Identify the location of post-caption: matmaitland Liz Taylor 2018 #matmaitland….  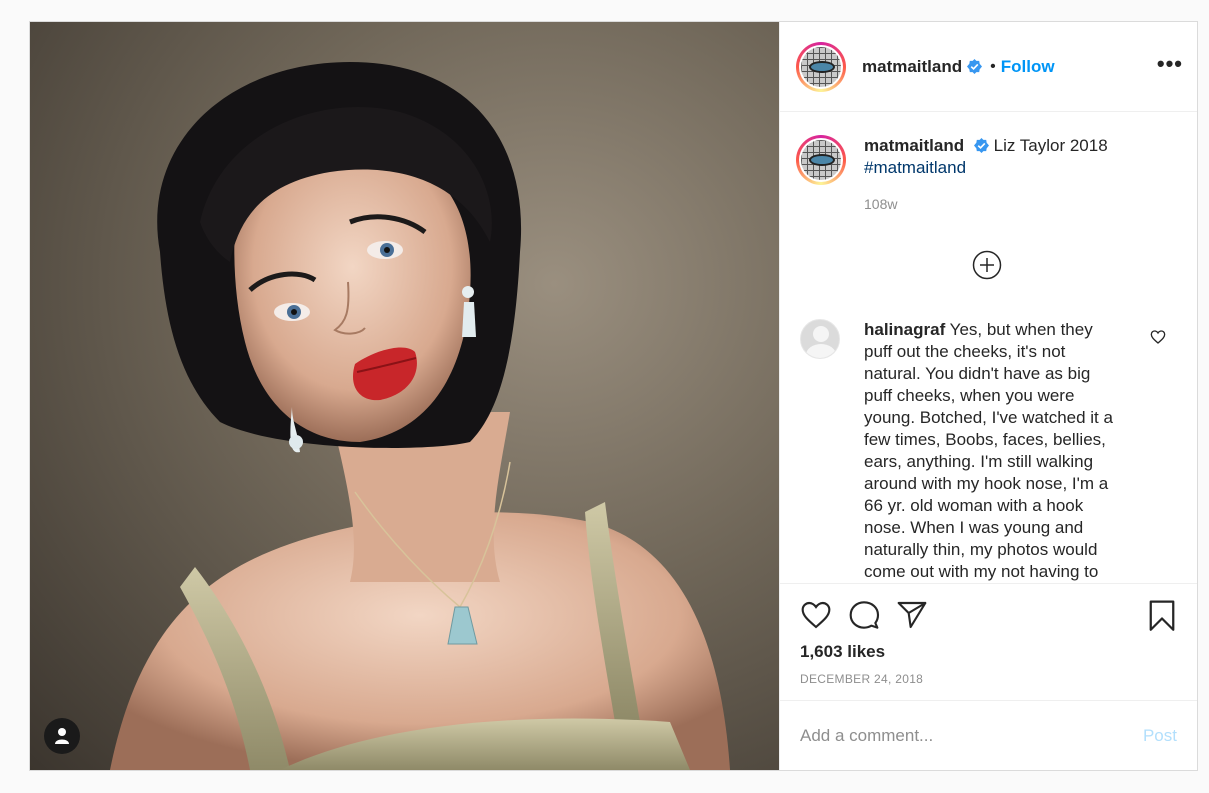
(980, 175).